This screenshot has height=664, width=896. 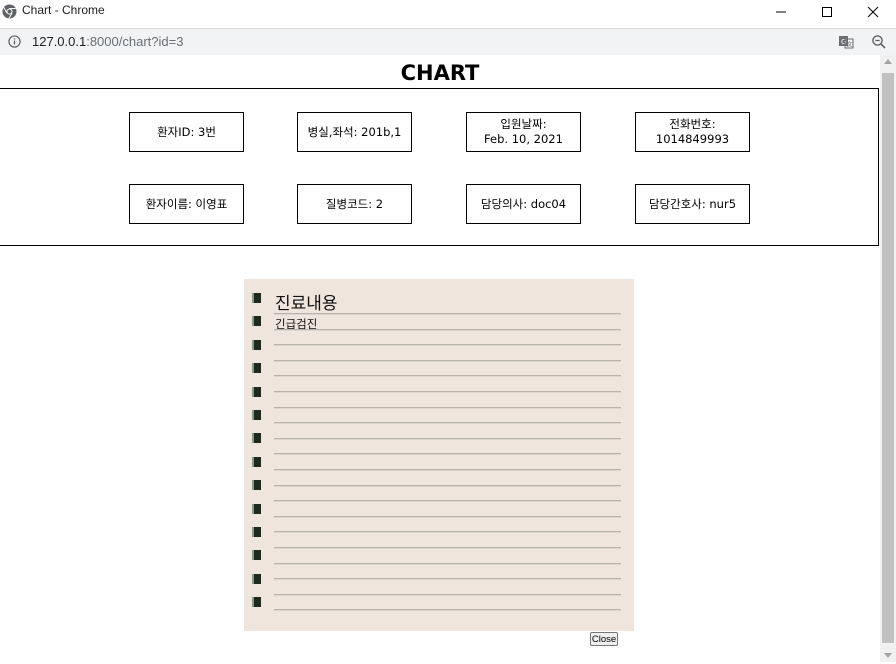 I want to click on admission-date-box: 입원날짜: Feb. 10, 2021, so click(x=523, y=132).